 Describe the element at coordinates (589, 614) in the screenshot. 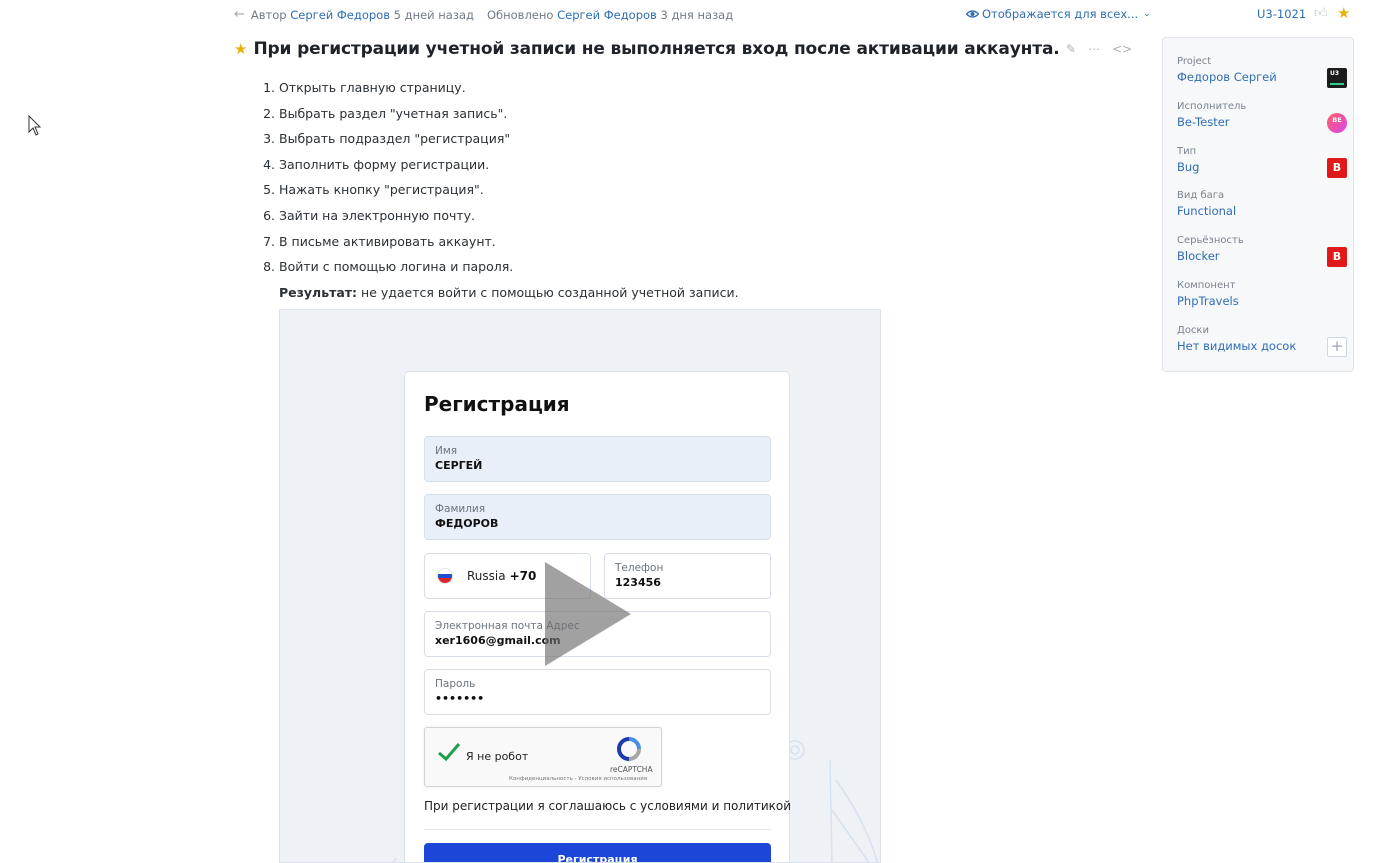

I see `play-icon` at that location.